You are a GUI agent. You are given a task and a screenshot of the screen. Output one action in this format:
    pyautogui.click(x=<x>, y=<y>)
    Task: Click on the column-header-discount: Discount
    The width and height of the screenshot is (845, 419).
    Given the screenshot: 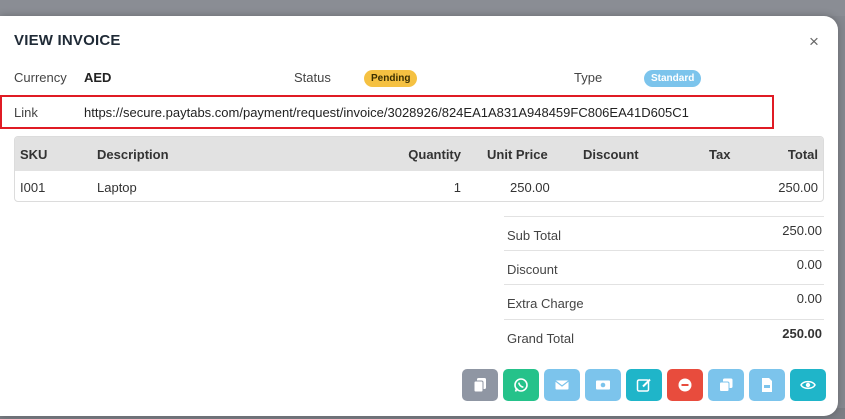 What is the action you would take?
    pyautogui.click(x=611, y=154)
    